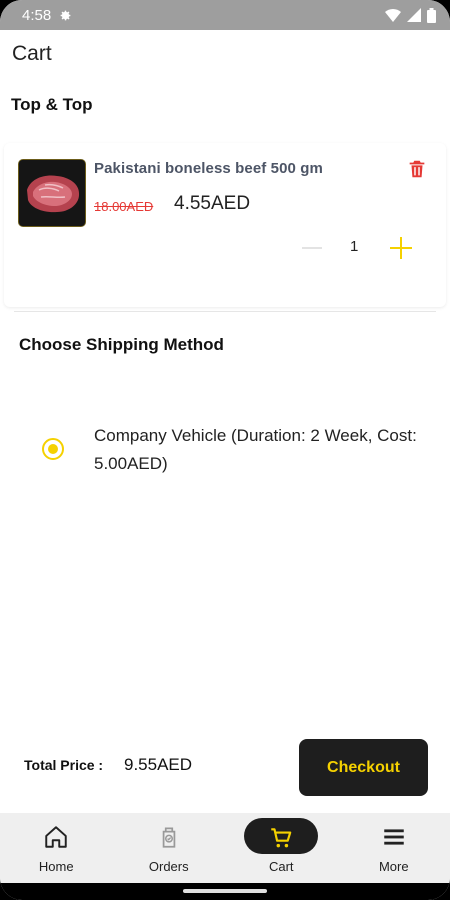 The height and width of the screenshot is (900, 450). I want to click on decrease-quantity-button, so click(312, 248).